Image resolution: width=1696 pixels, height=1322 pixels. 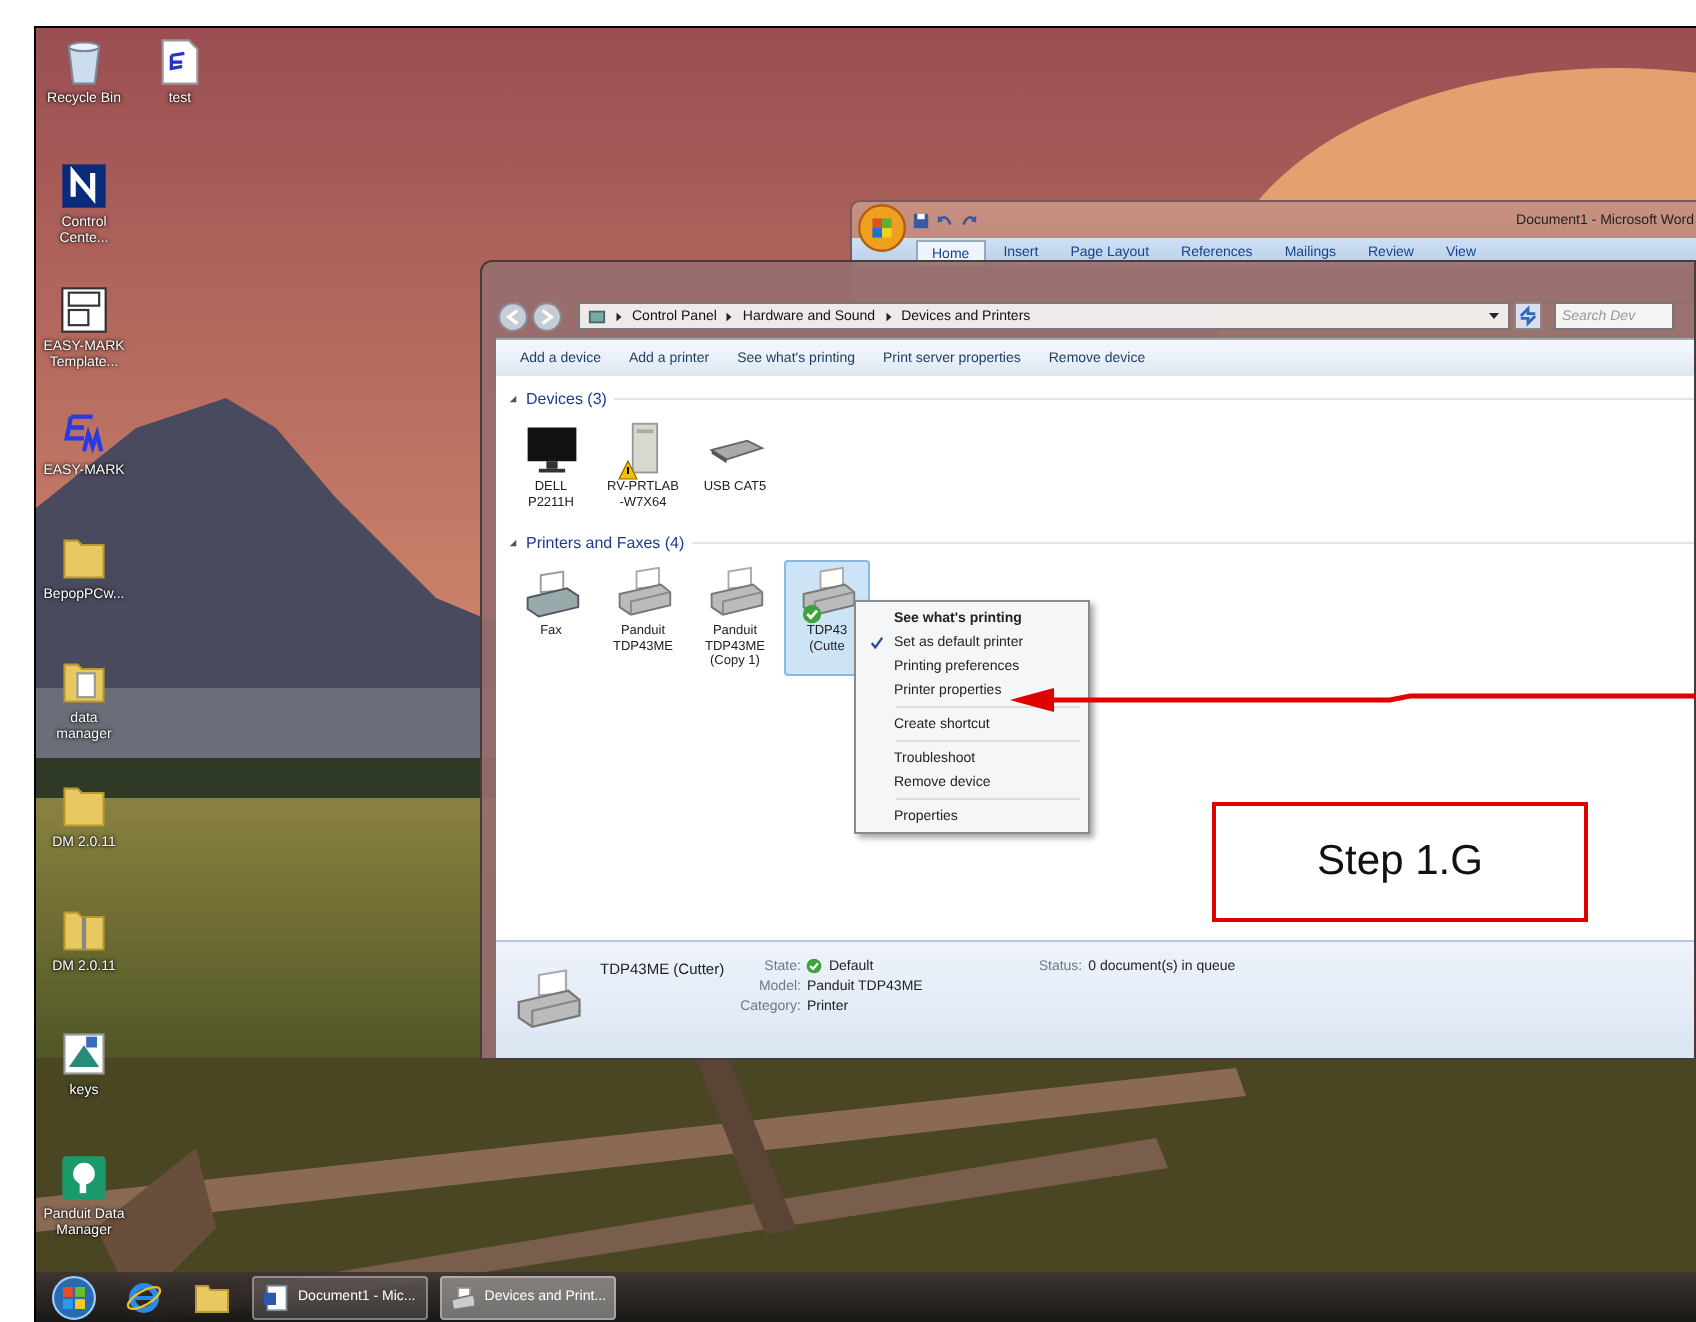 What do you see at coordinates (84, 1054) in the screenshot?
I see `keys-icon` at bounding box center [84, 1054].